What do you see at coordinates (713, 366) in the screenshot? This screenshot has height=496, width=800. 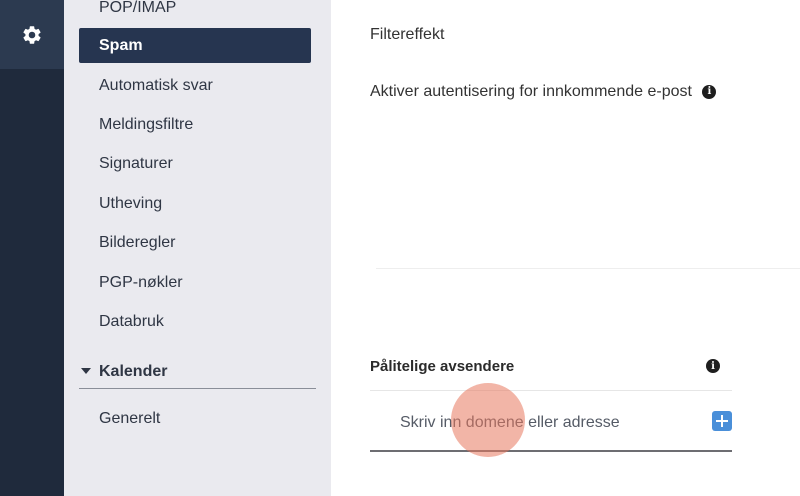 I see `trusted-senders-info-icon: i` at bounding box center [713, 366].